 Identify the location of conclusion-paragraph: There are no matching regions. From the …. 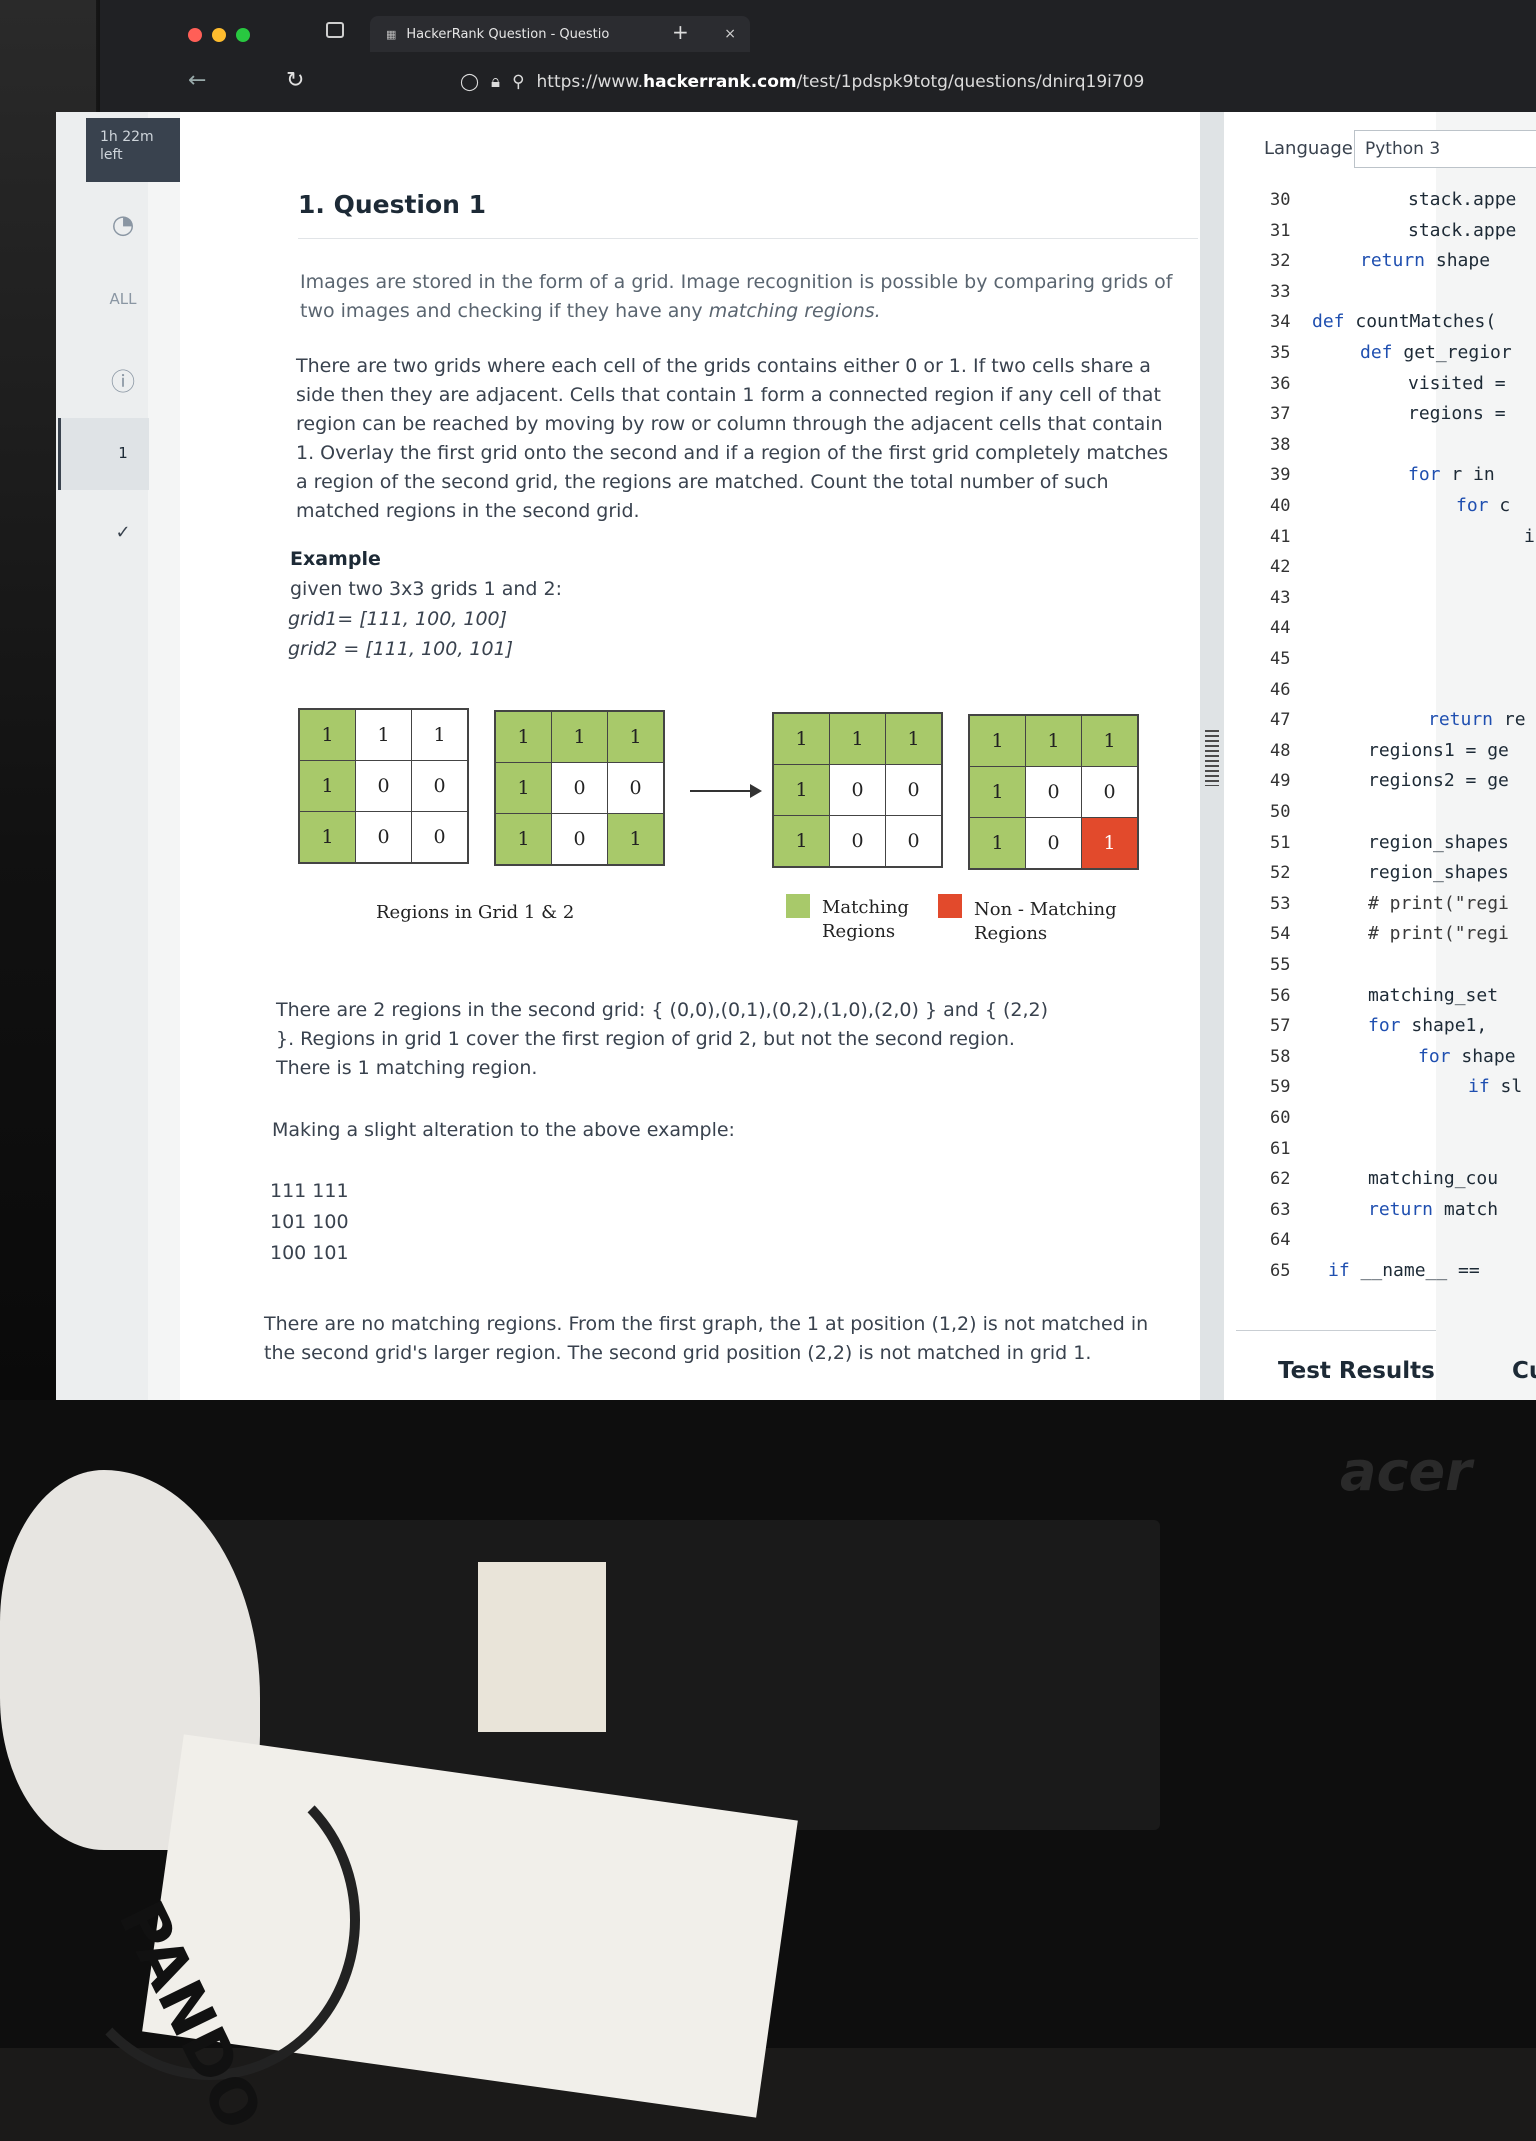
(706, 1338).